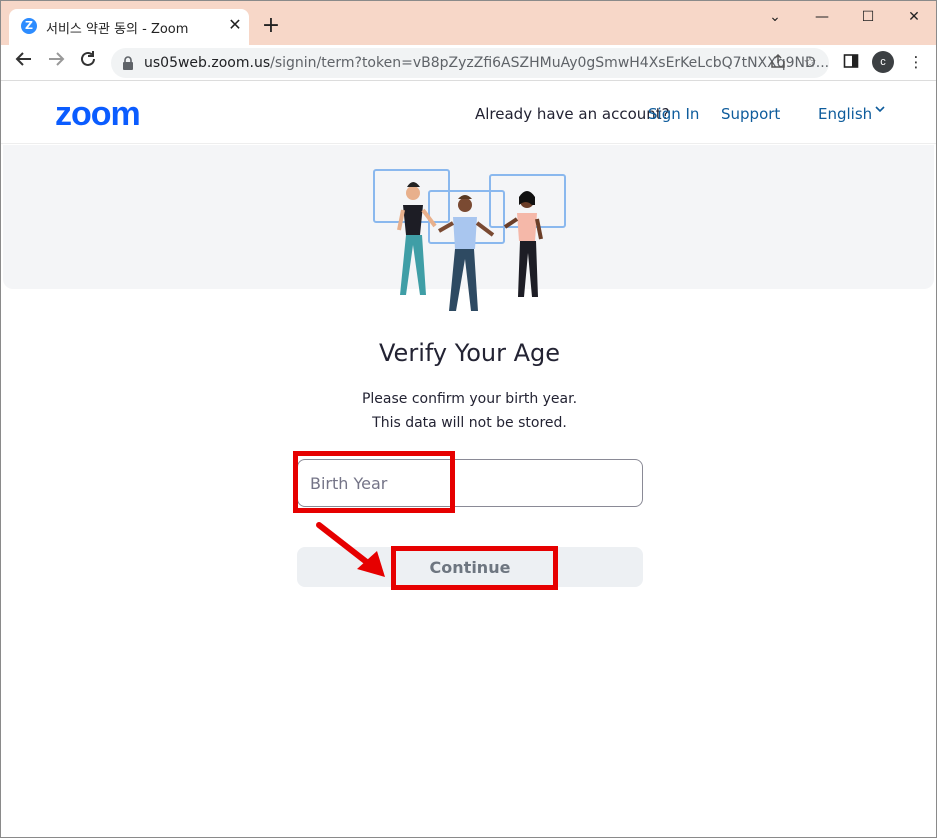 The width and height of the screenshot is (937, 838). I want to click on browser-tab: Z 서비스 약관 동의 - Zoom ✕, so click(129, 27).